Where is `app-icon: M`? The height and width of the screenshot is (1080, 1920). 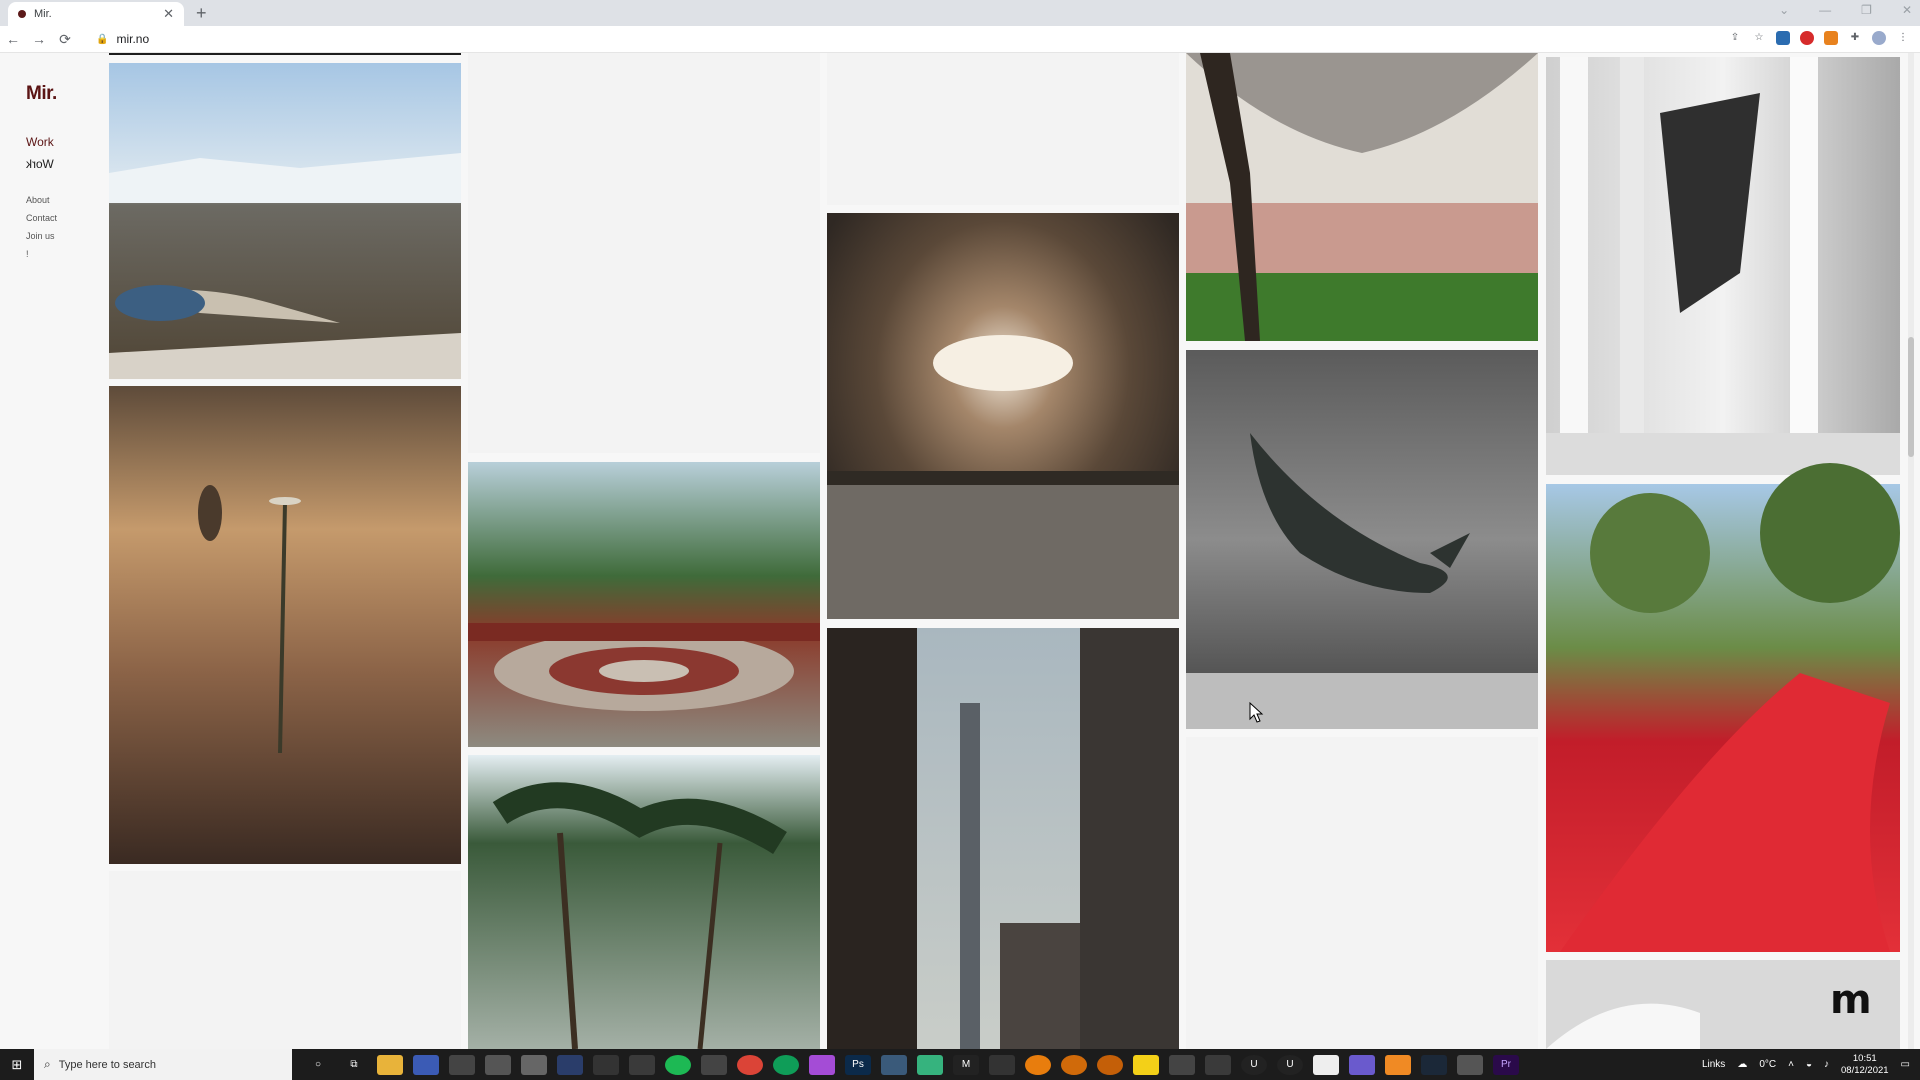 app-icon: M is located at coordinates (966, 1064).